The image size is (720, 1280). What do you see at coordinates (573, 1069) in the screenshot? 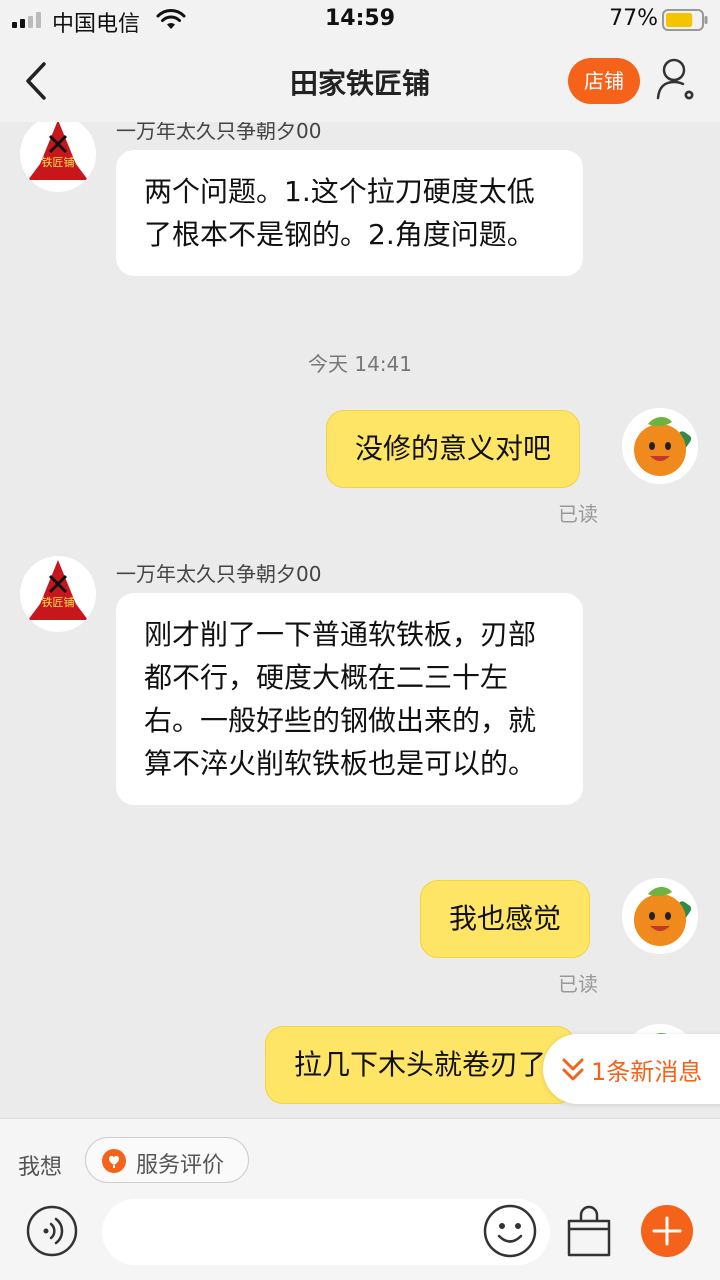
I see `double-chevron-down-icon` at bounding box center [573, 1069].